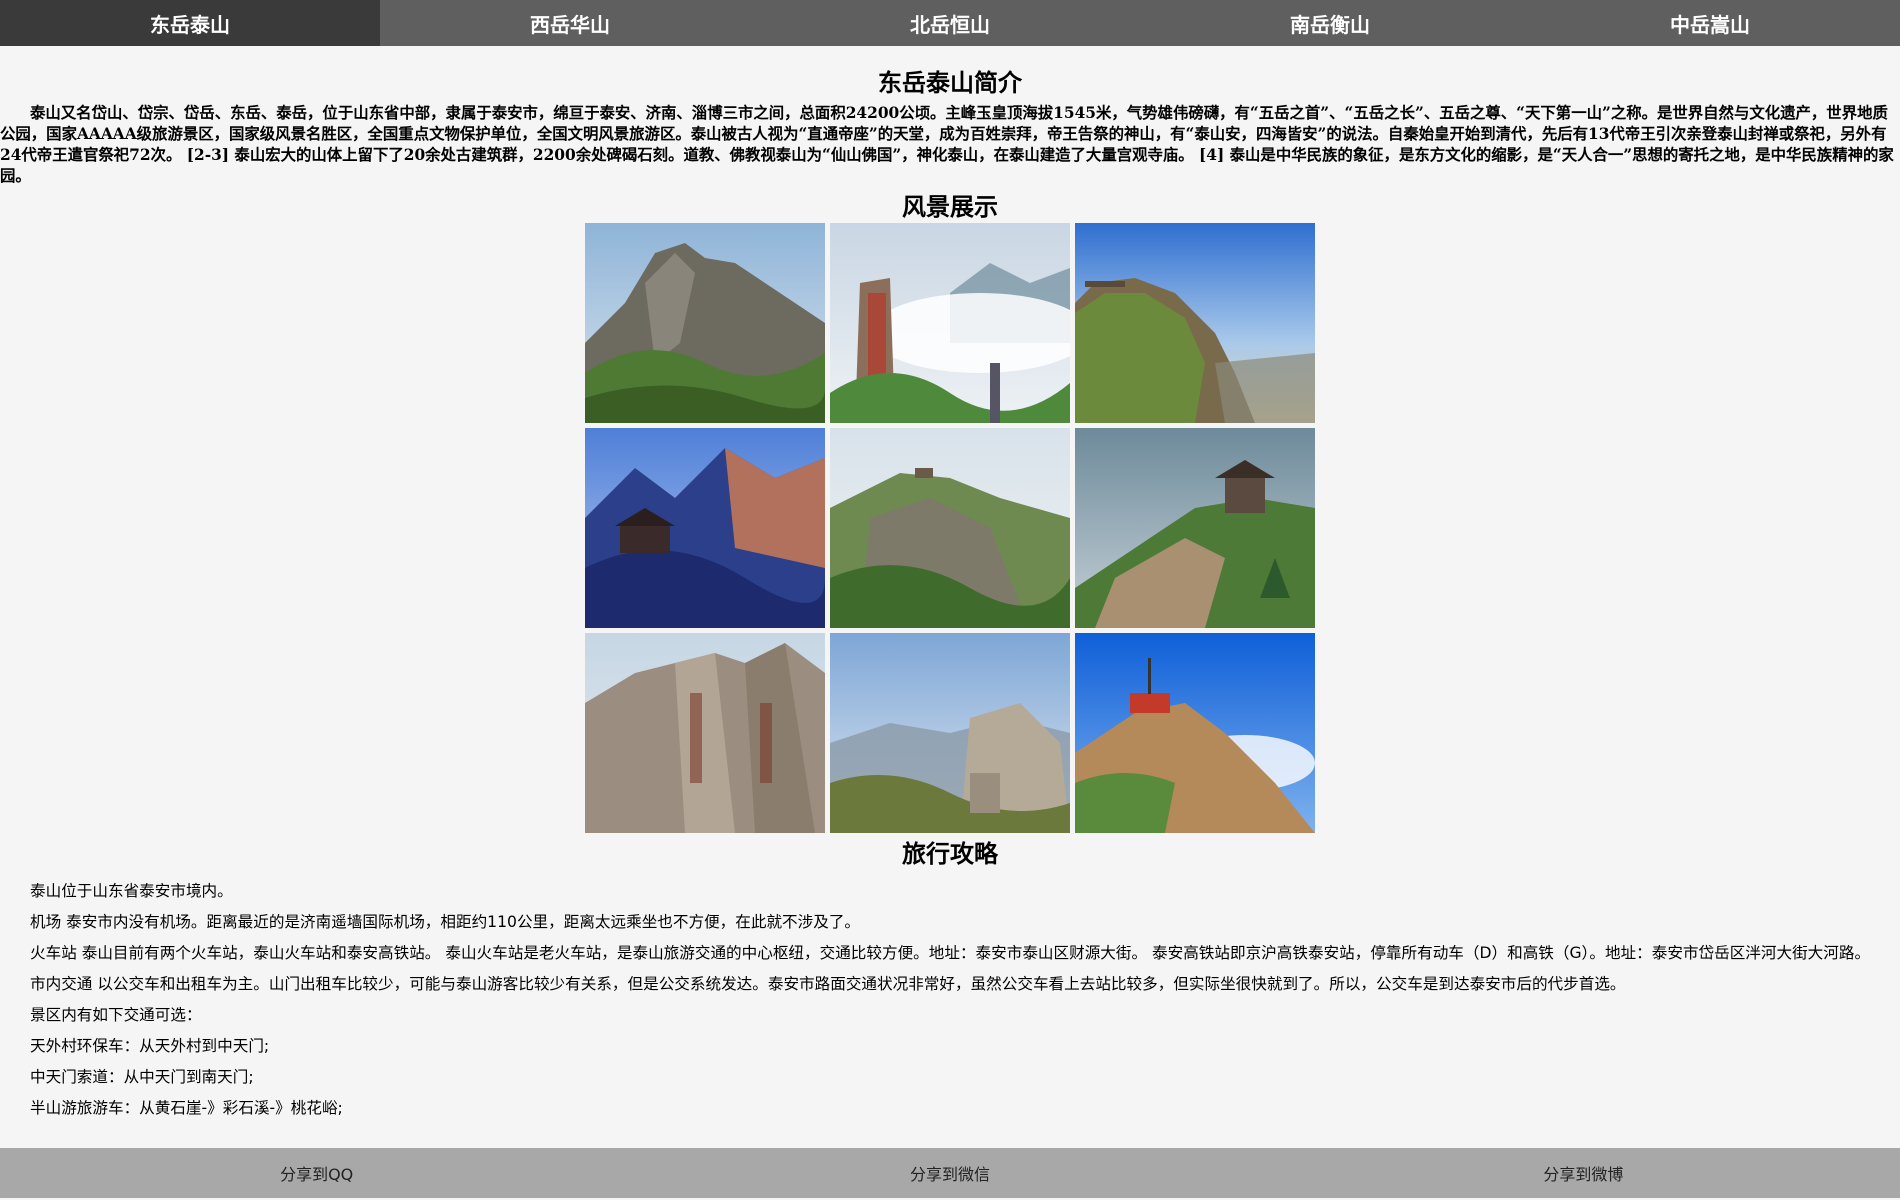  Describe the element at coordinates (950, 323) in the screenshot. I see `scenery-photo-clouds-rock` at that location.